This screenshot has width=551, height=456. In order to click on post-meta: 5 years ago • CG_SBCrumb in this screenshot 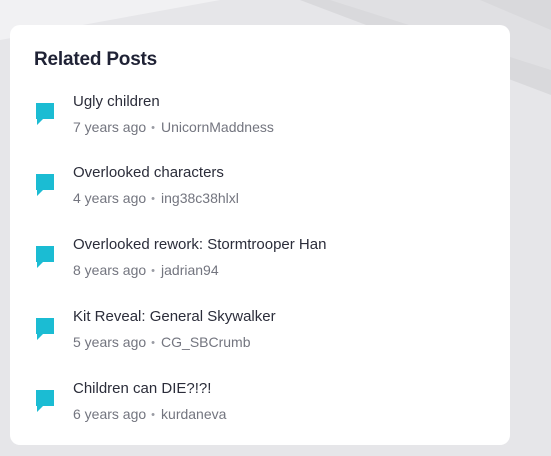, I will do `click(162, 342)`.